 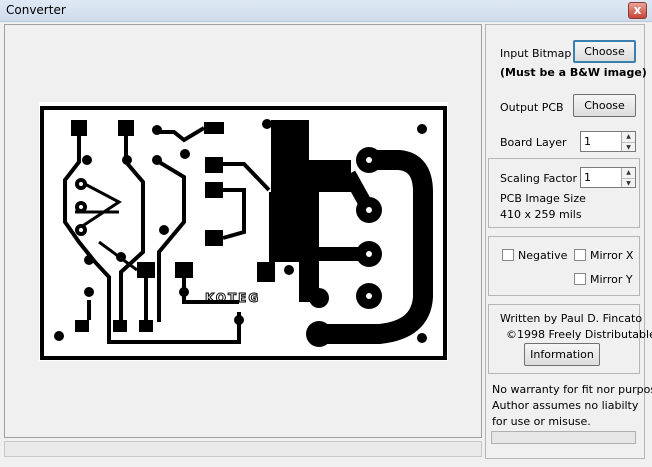 What do you see at coordinates (564, 266) in the screenshot?
I see `options-group` at bounding box center [564, 266].